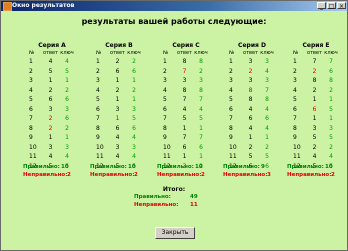 This screenshot has height=251, width=348. Describe the element at coordinates (52, 45) in the screenshot. I see `series-title: Серия A` at that location.